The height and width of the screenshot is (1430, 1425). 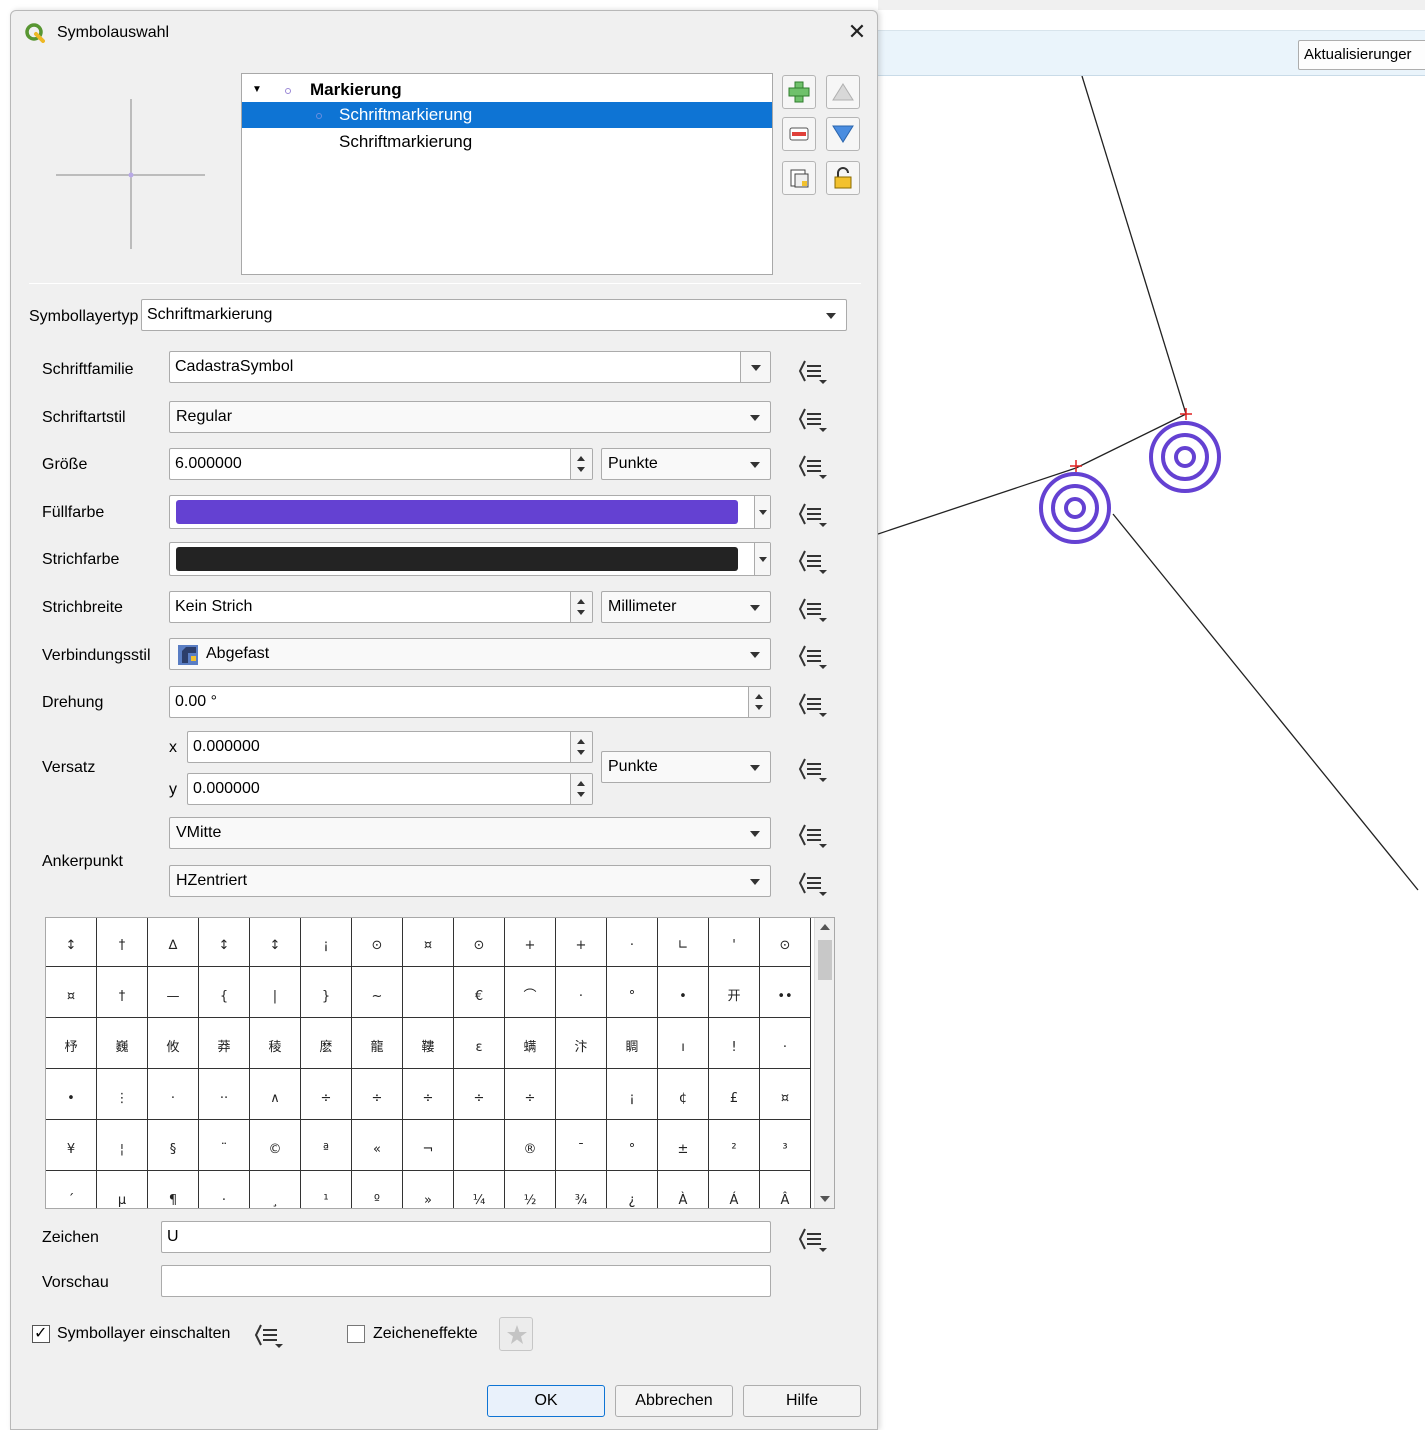 What do you see at coordinates (71, 1043) in the screenshot?
I see `glyph-cell: 杼` at bounding box center [71, 1043].